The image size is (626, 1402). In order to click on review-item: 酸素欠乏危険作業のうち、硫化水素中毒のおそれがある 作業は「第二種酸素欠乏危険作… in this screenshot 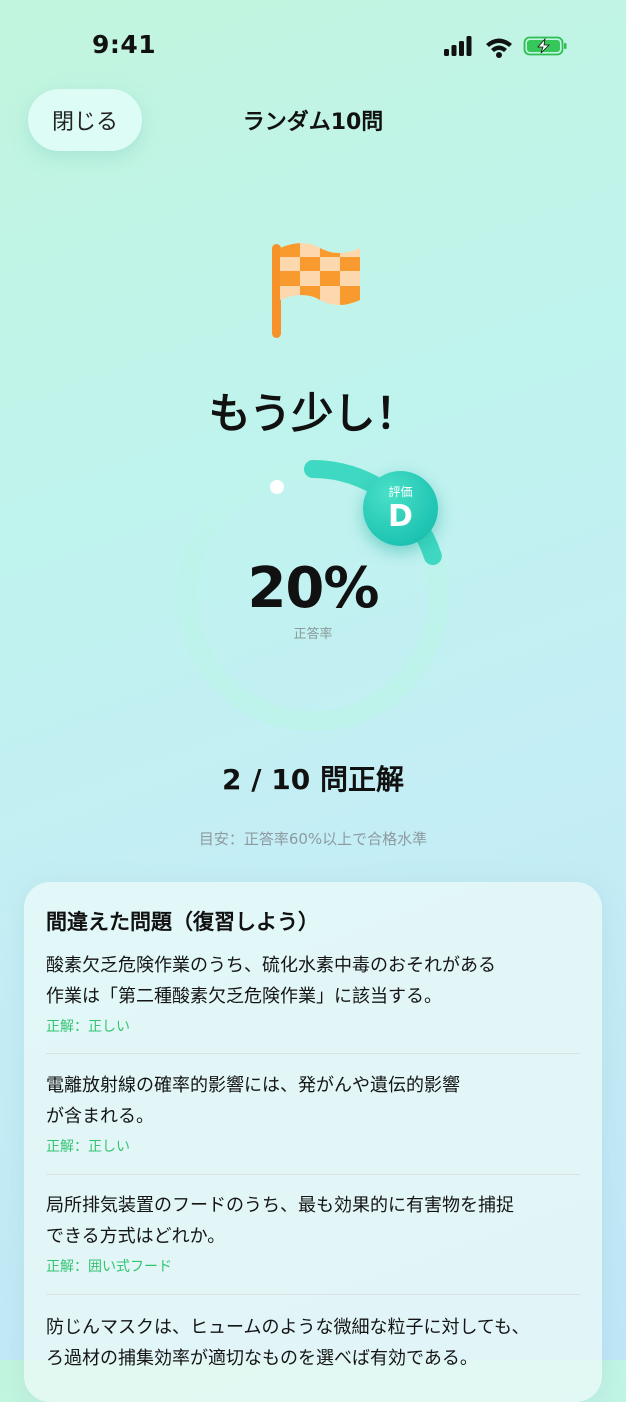, I will do `click(313, 993)`.